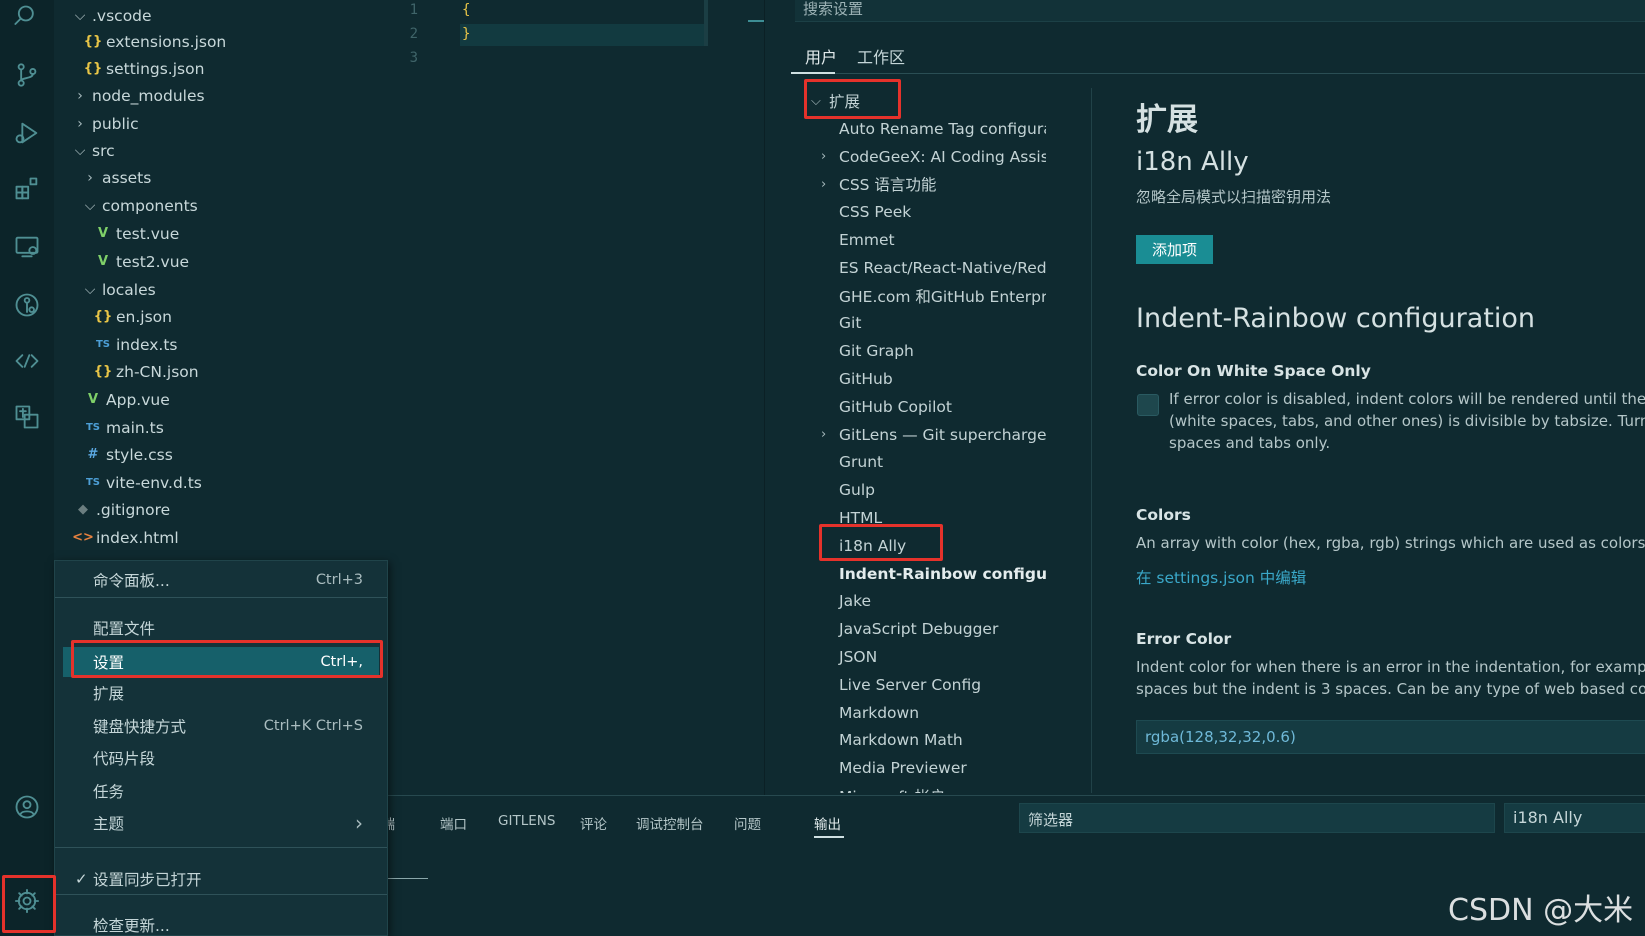 The width and height of the screenshot is (1645, 936). What do you see at coordinates (1175, 249) in the screenshot?
I see `add-item-button: 添加项` at bounding box center [1175, 249].